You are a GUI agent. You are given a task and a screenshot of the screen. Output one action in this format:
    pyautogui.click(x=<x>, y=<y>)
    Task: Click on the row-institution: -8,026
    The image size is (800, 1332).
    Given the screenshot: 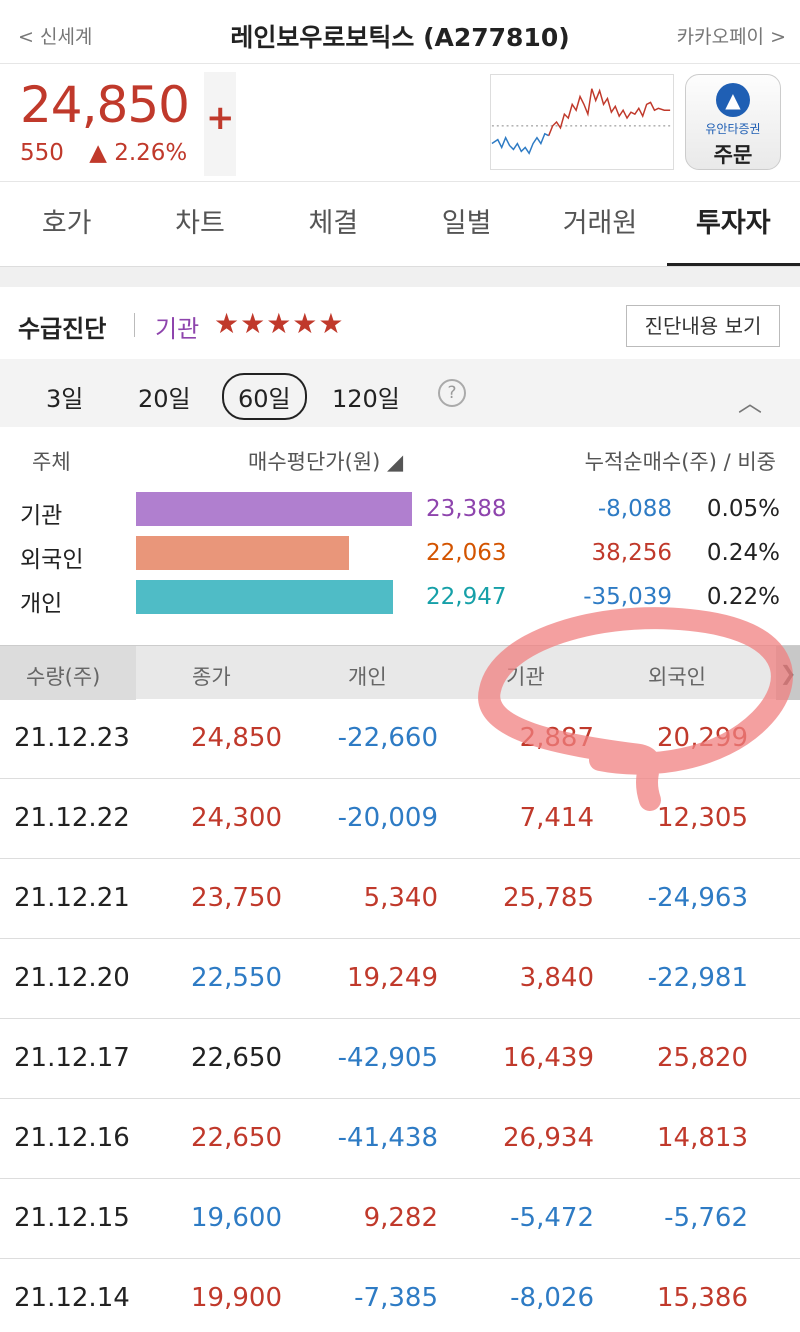 What is the action you would take?
    pyautogui.click(x=552, y=1298)
    